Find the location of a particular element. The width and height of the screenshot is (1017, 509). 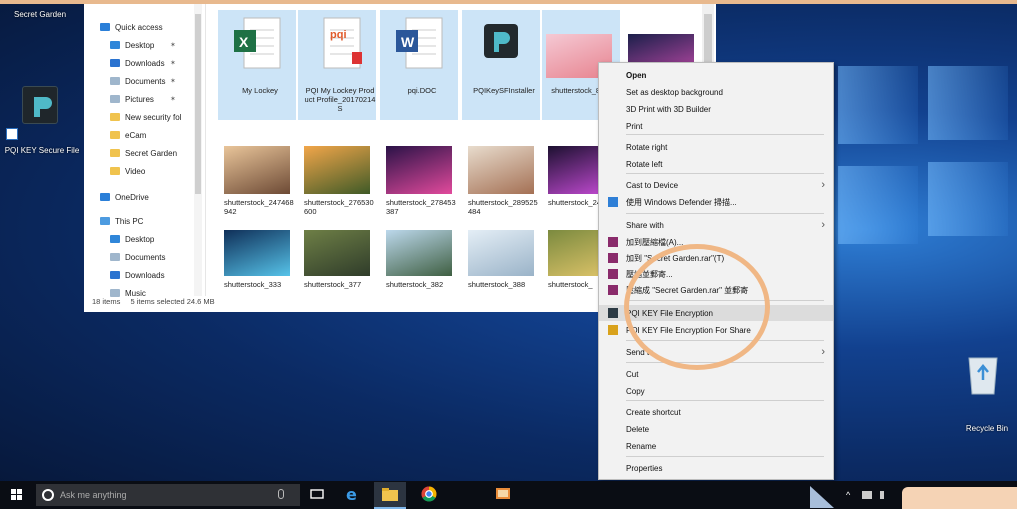

desktop-shortcut-pqi-secure-file: PQI KEY Secure File is located at coordinates (41, 117).